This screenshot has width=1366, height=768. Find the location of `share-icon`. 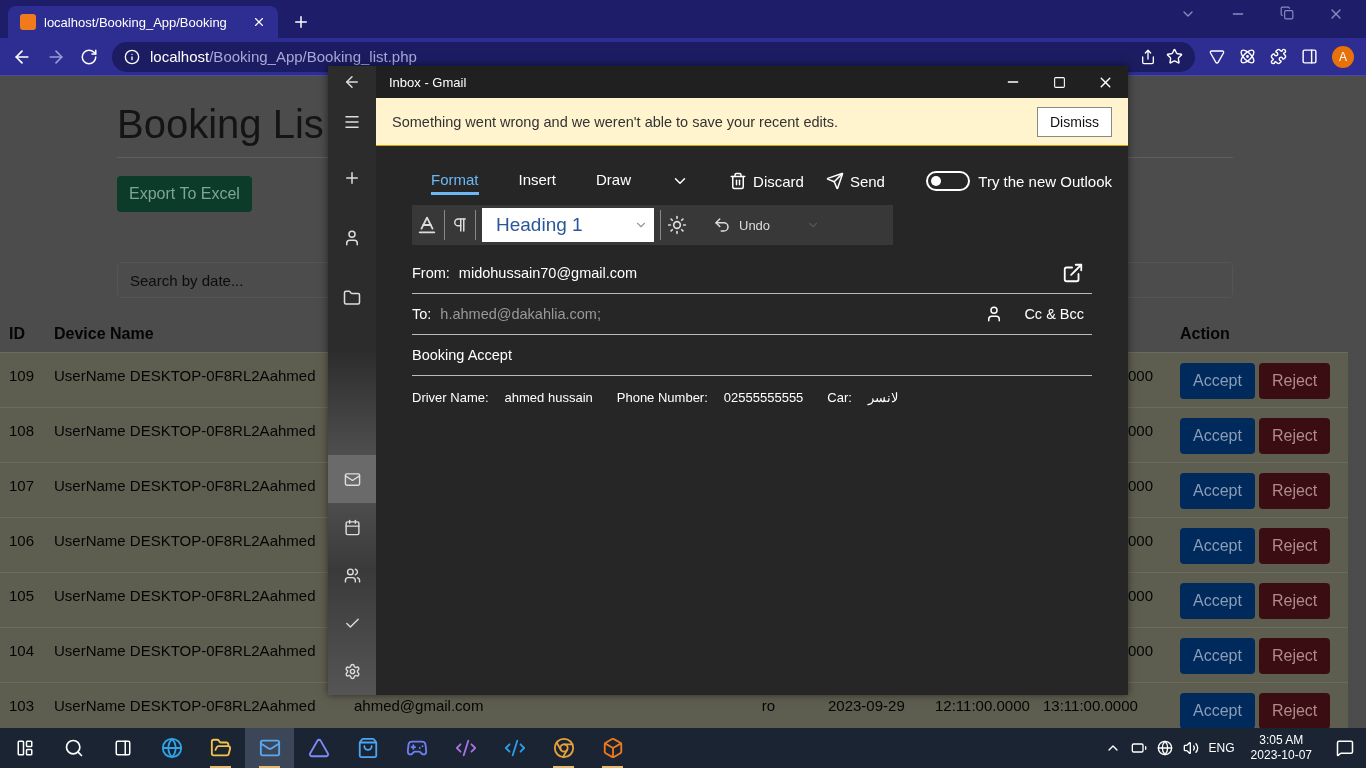

share-icon is located at coordinates (1148, 56).